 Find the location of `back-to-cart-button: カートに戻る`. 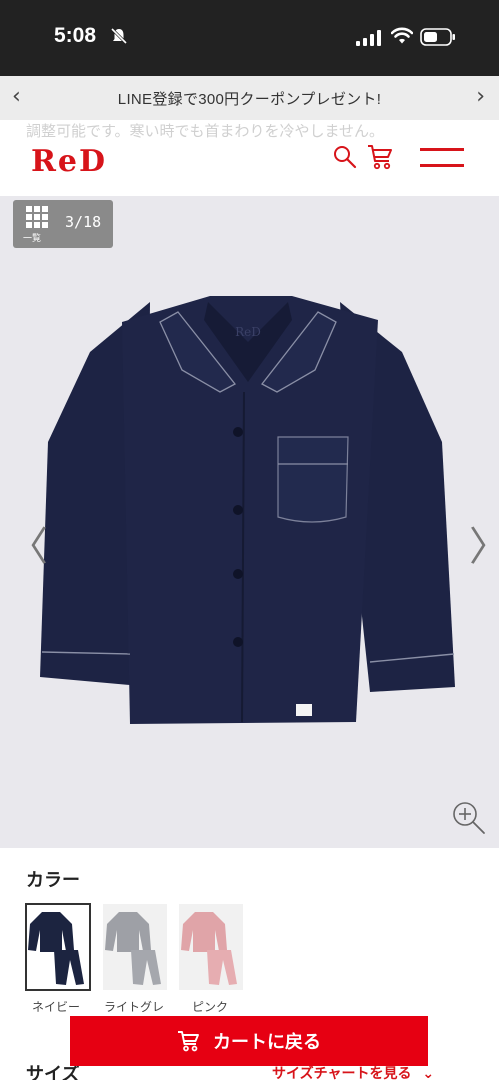

back-to-cart-button: カートに戻る is located at coordinates (249, 1041).